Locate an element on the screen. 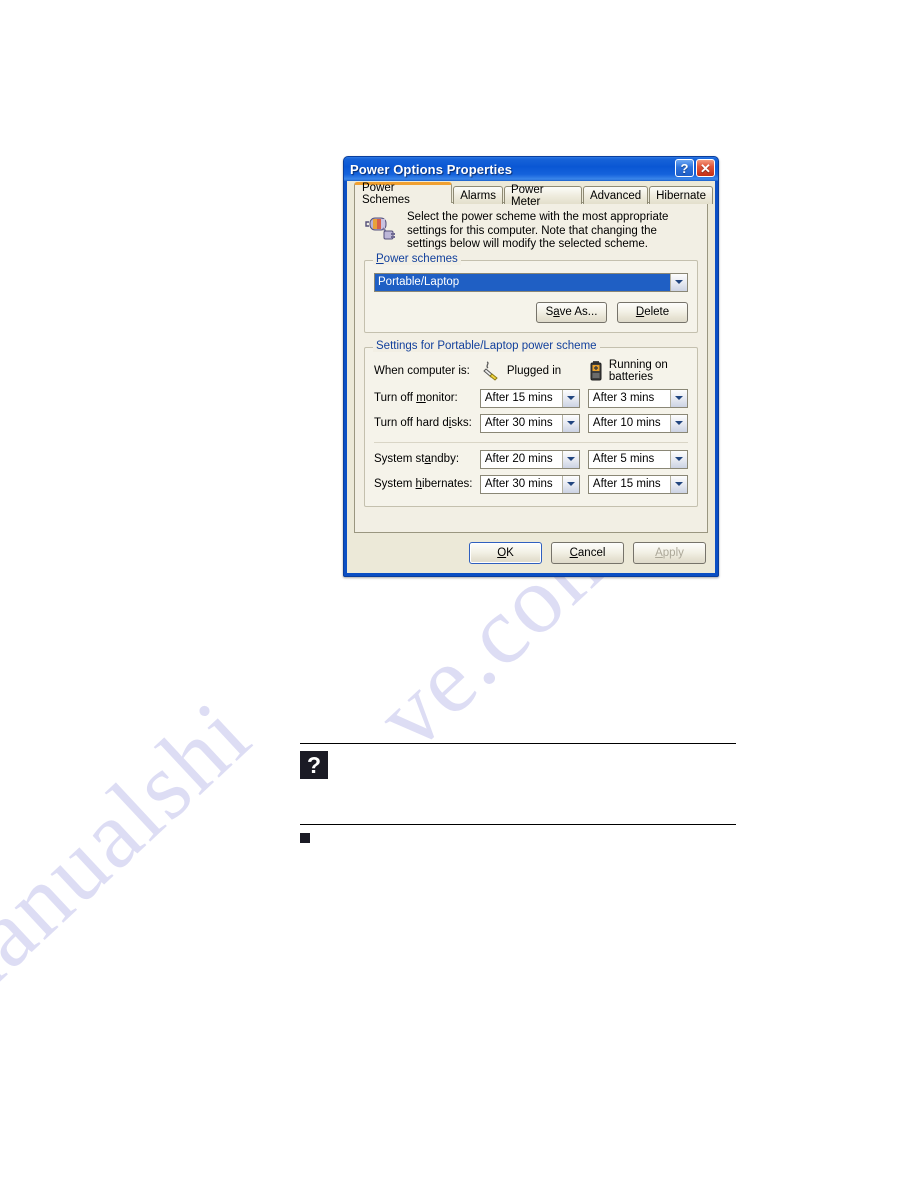 This screenshot has width=918, height=1188. cancel-button: Cancel is located at coordinates (587, 553).